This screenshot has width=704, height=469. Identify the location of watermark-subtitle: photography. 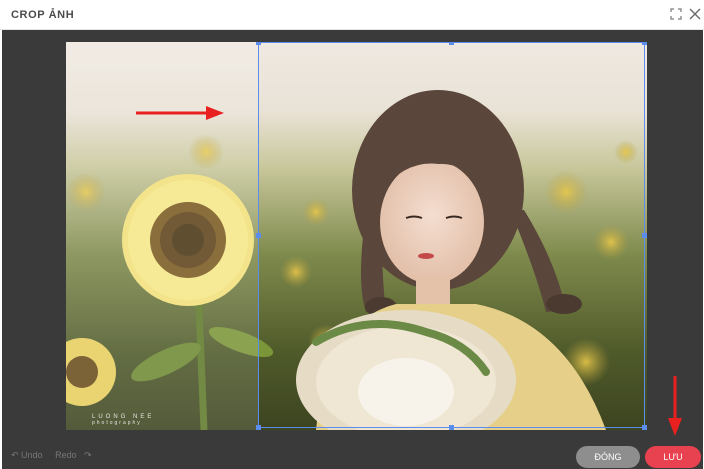
(117, 423).